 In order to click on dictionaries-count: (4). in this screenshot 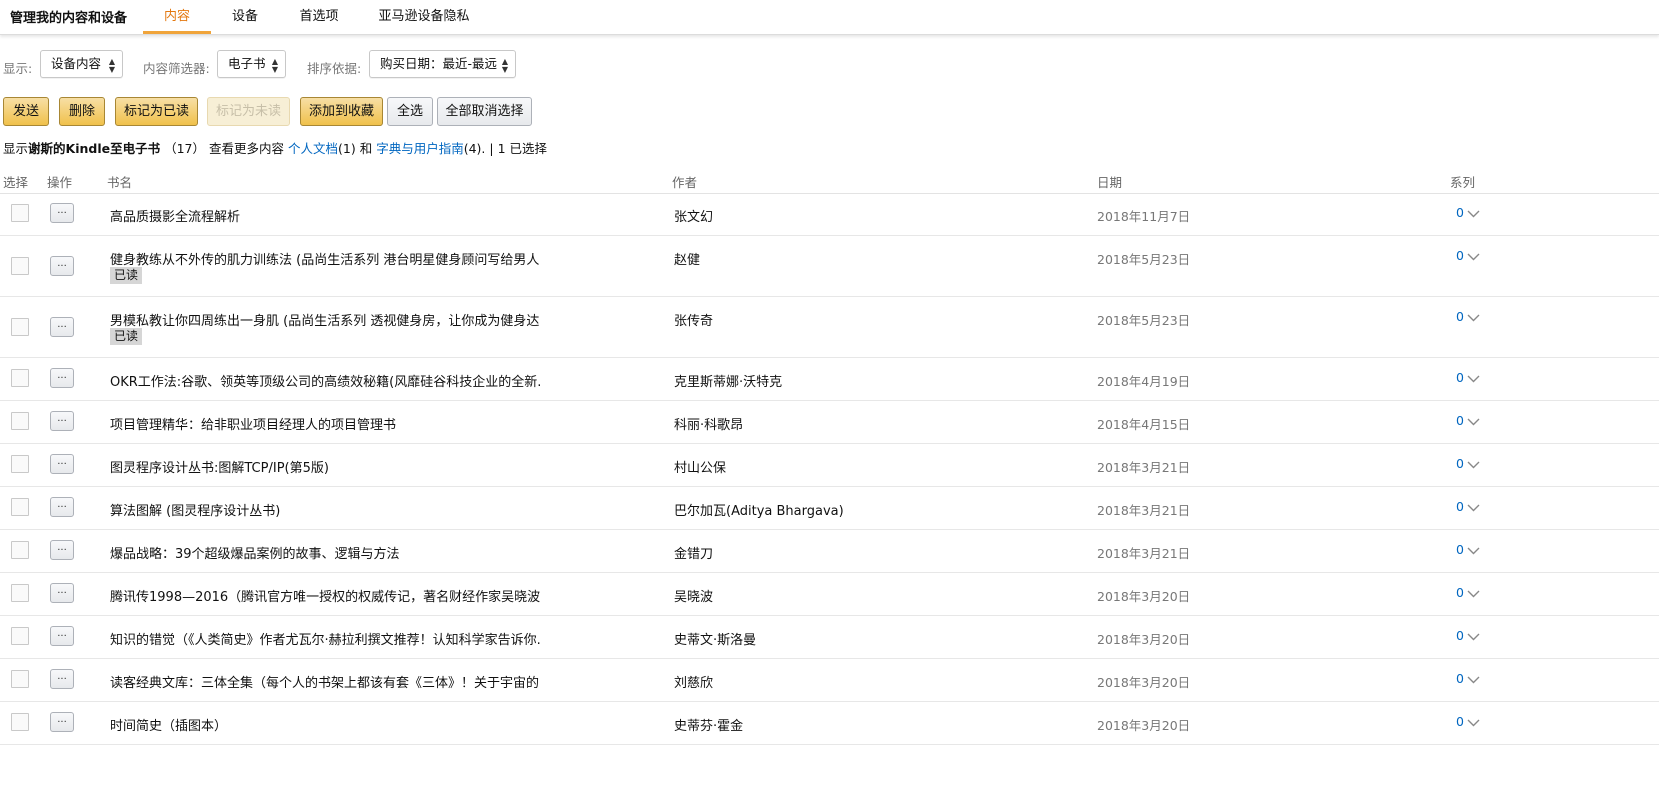, I will do `click(474, 148)`.